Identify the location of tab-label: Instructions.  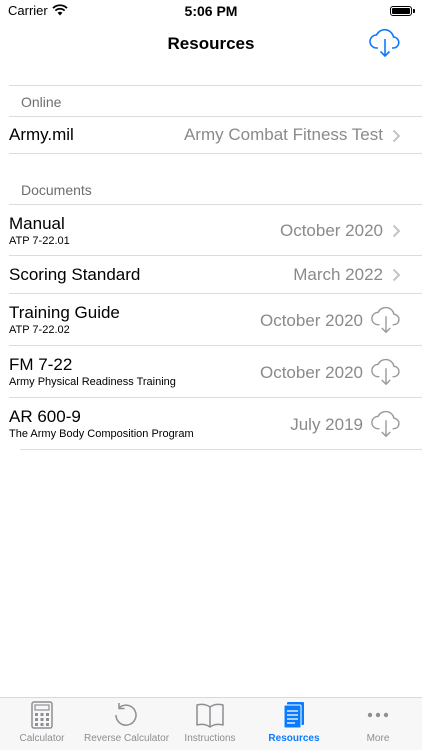
(210, 738).